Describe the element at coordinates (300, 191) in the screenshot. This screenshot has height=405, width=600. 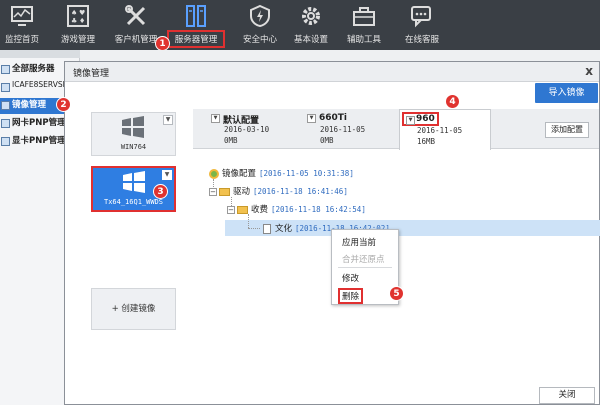
I see `tree-node-date: [2016-11-18 16:41:46]` at that location.